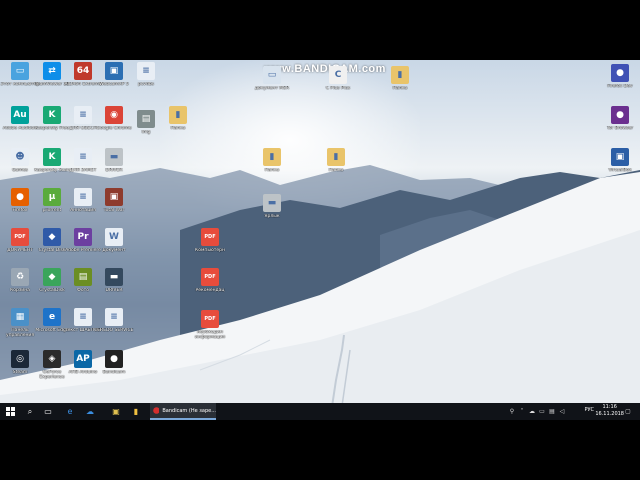 Image resolution: width=640 pixels, height=480 pixels. I want to click on desktop-icon-image: ♻, so click(20, 277).